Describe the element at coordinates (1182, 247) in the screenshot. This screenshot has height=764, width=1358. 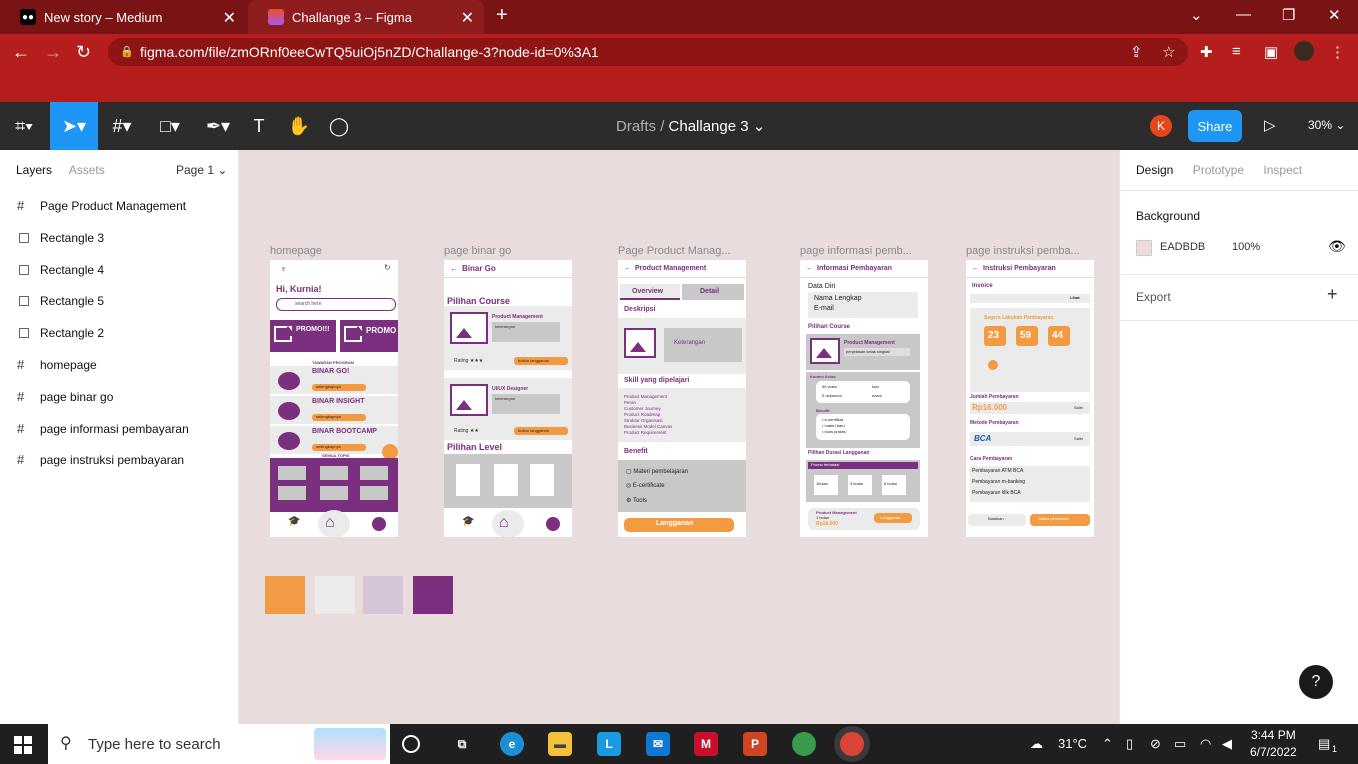
I see `background-hex: EADBDB` at that location.